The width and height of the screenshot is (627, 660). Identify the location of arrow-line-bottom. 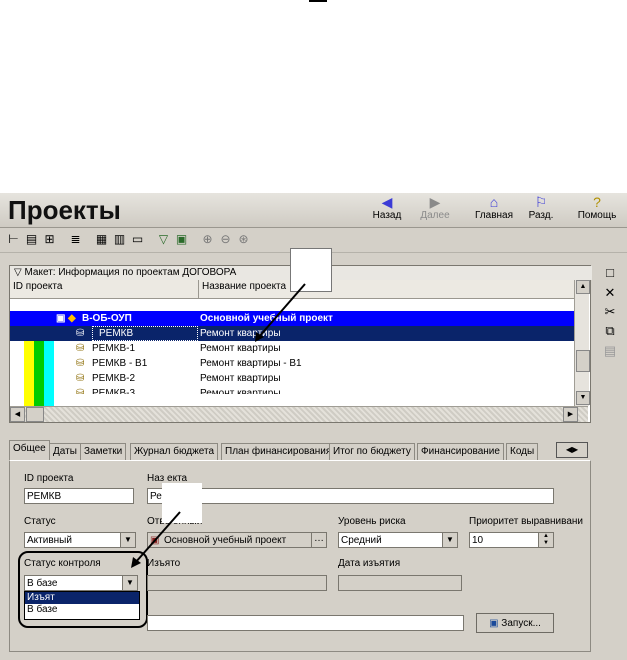
(157, 537).